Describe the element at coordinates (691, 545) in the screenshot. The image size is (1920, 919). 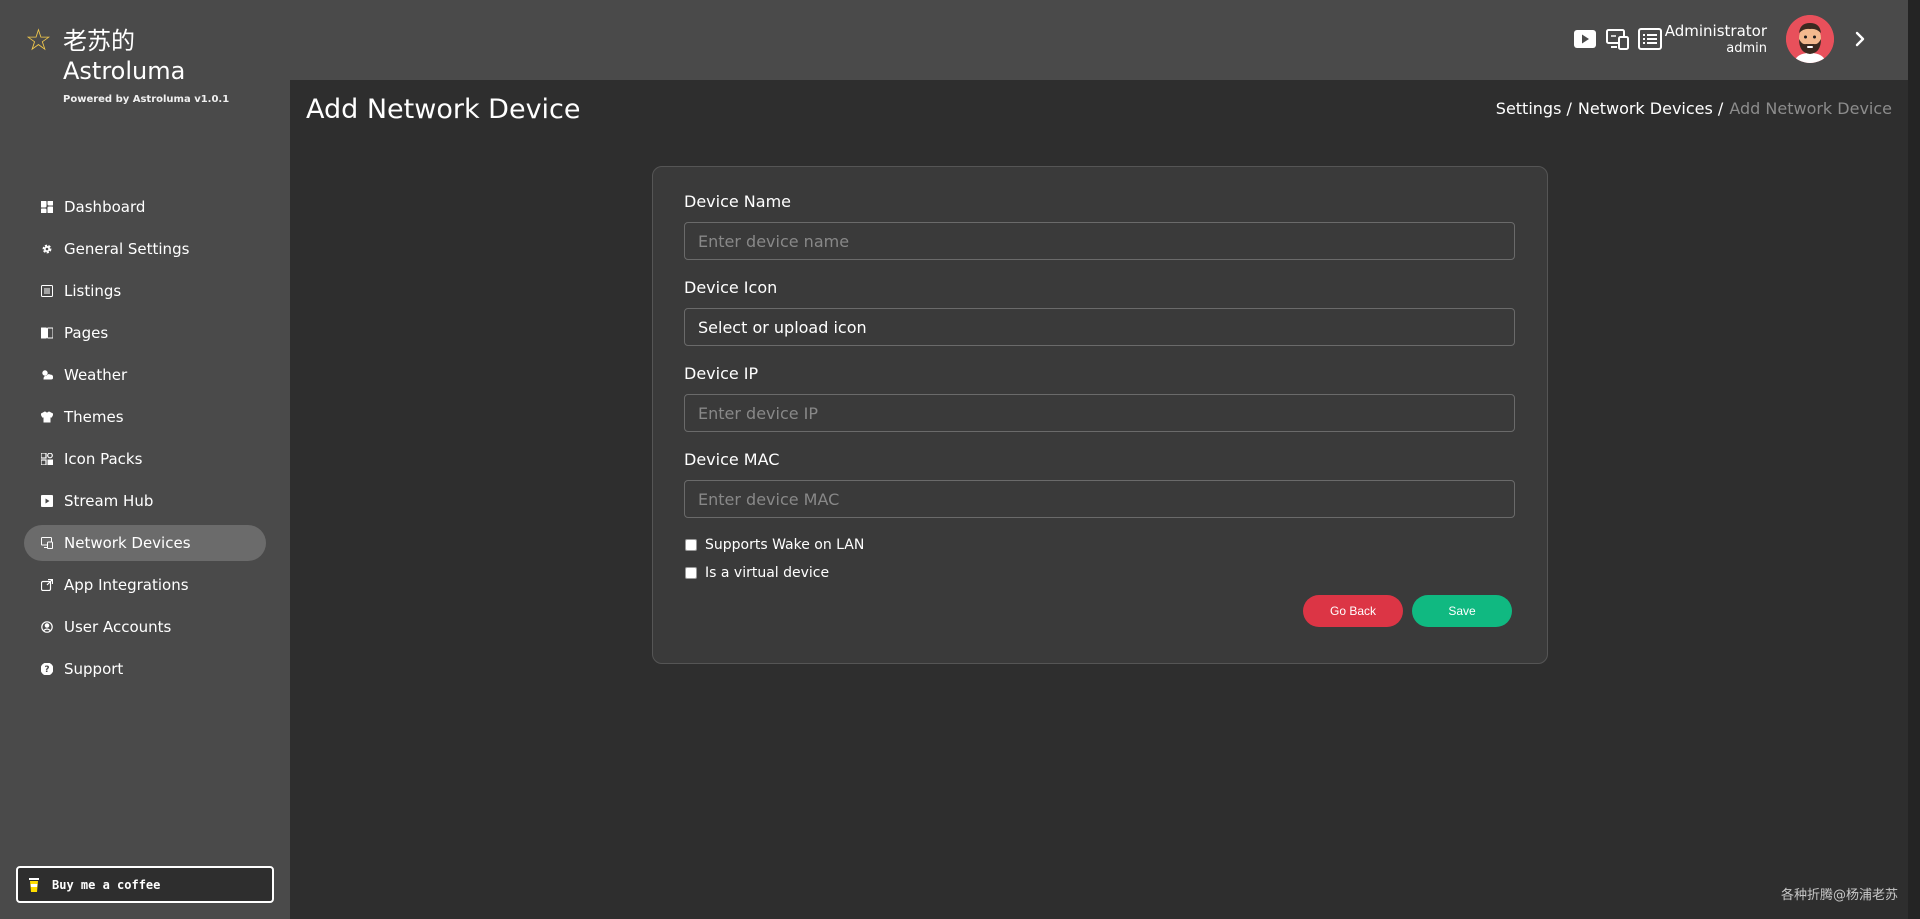
I see `wake-on-lan-checkbox` at that location.